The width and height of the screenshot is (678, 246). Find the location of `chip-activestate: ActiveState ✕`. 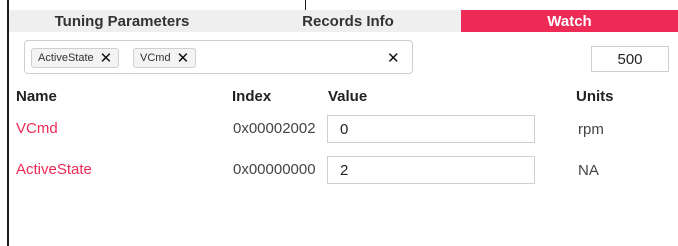

chip-activestate: ActiveState ✕ is located at coordinates (75, 58).